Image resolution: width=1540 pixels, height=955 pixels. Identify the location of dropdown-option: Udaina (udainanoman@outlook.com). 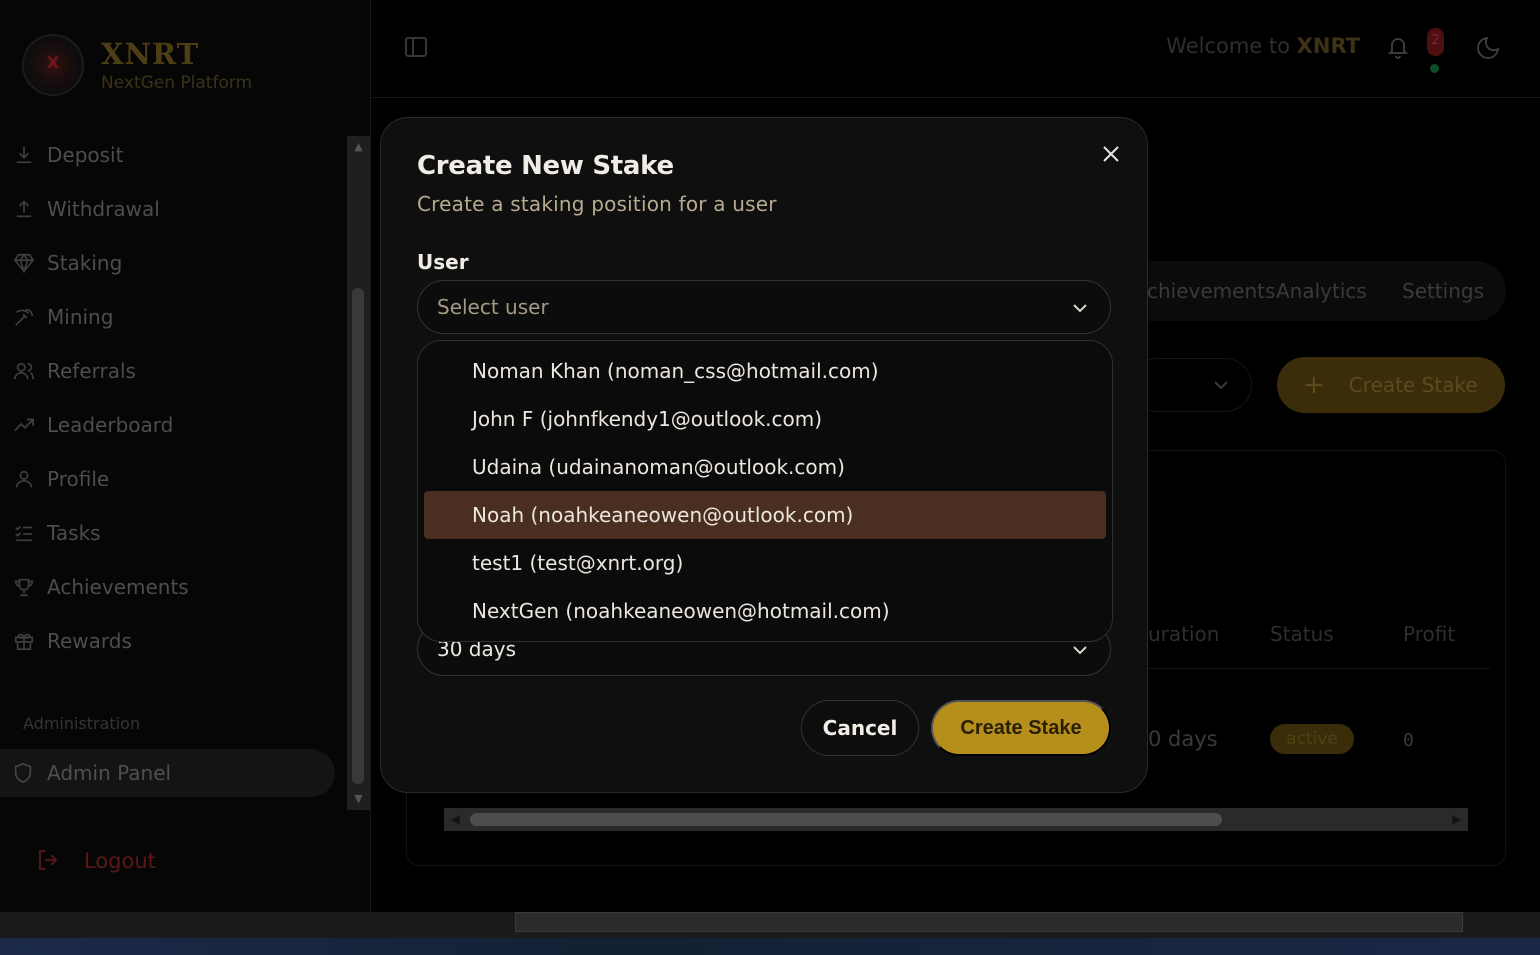
(765, 467).